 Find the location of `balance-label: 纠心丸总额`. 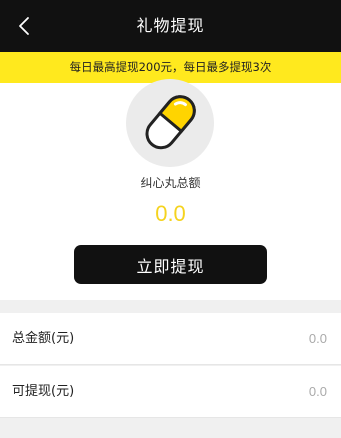

balance-label: 纠心丸总额 is located at coordinates (170, 183).